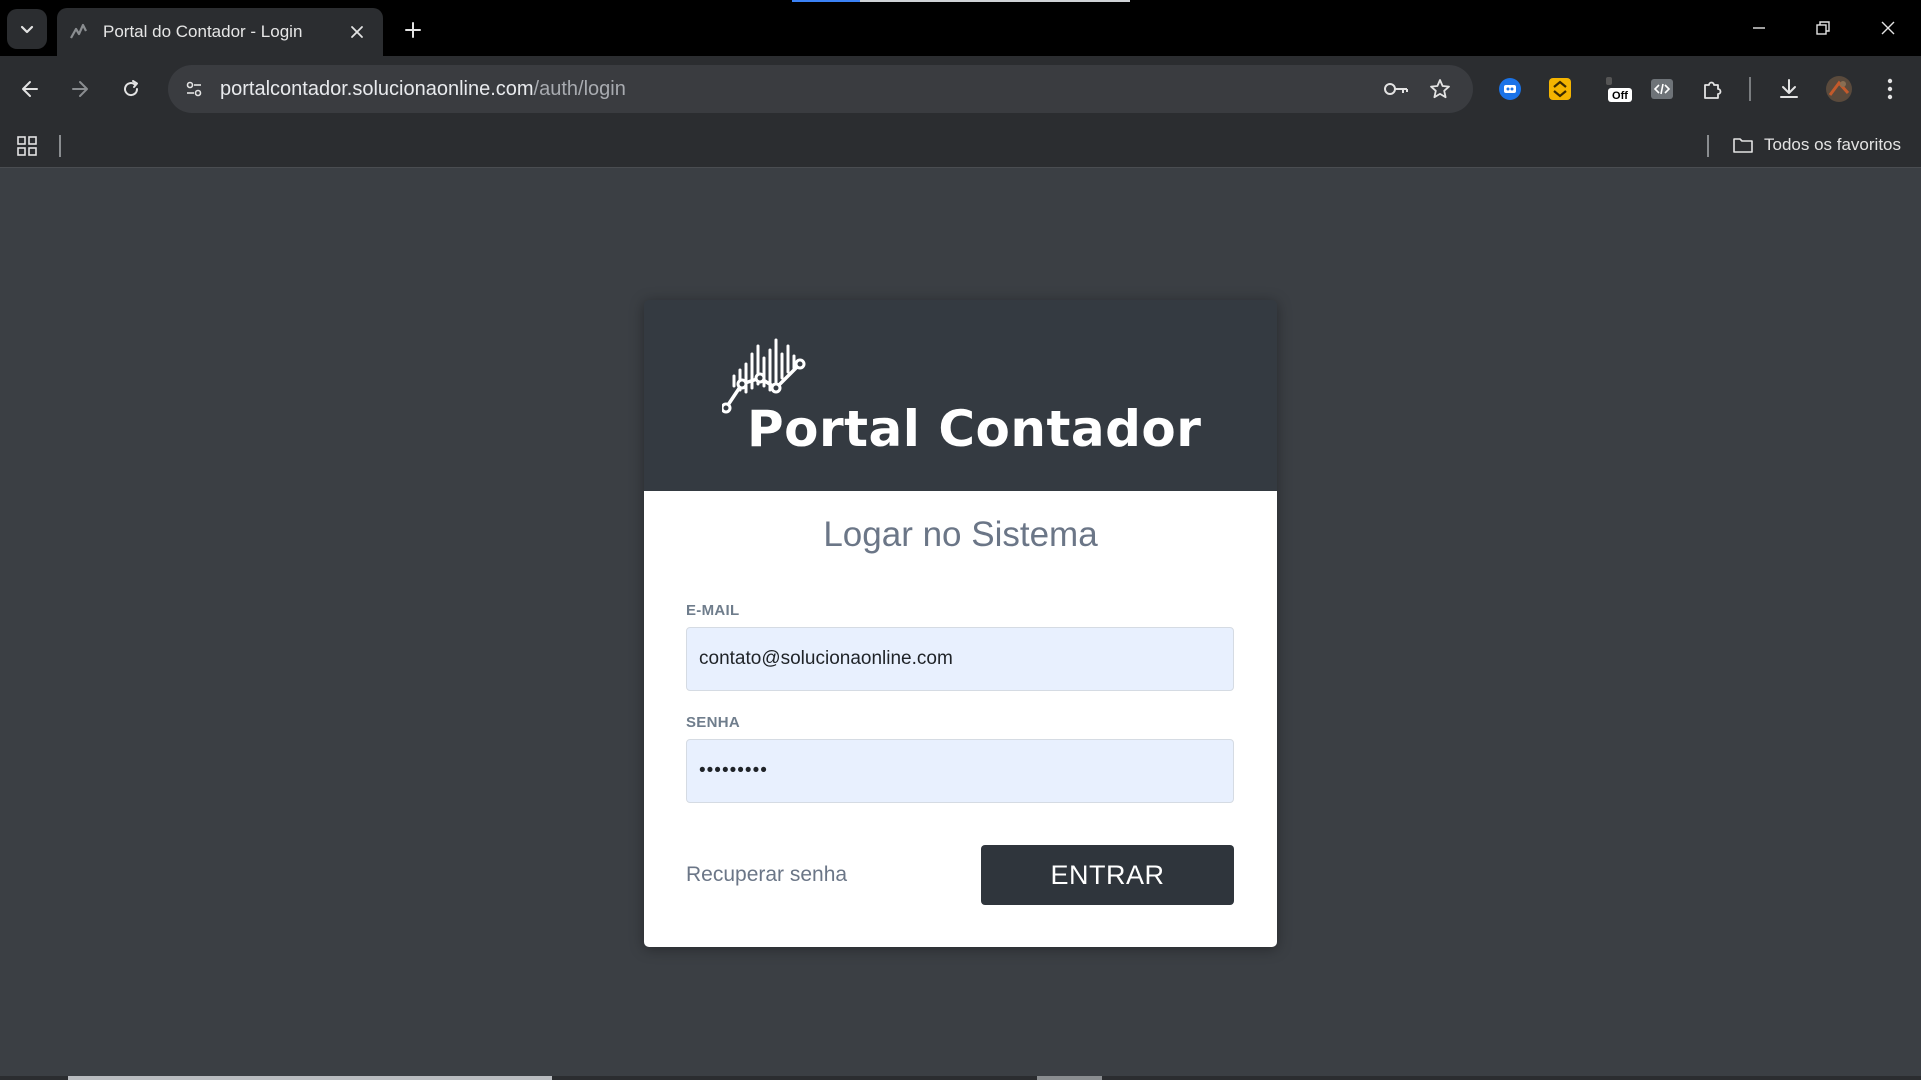 Image resolution: width=1921 pixels, height=1080 pixels. Describe the element at coordinates (1620, 96) in the screenshot. I see `extension-off-badge: Off` at that location.